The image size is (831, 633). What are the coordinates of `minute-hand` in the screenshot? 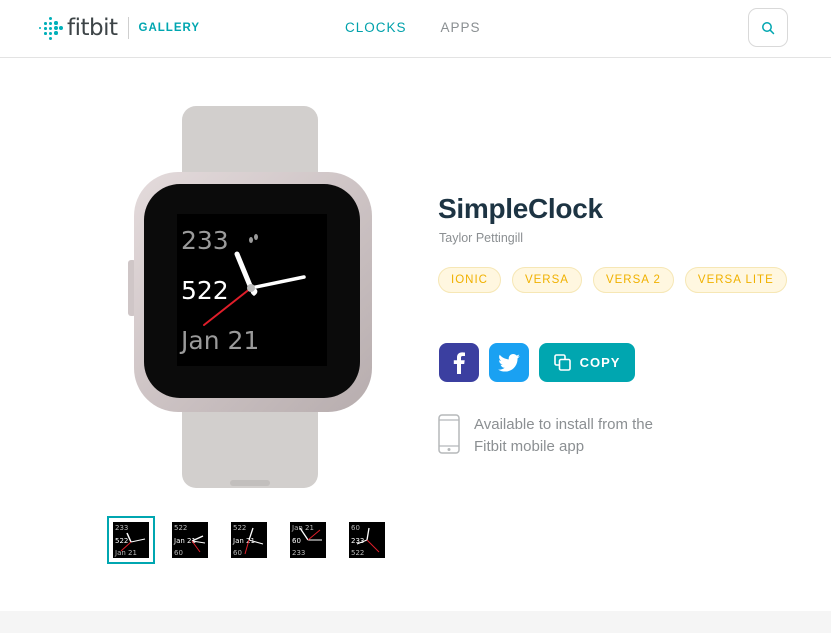 It's located at (277, 282).